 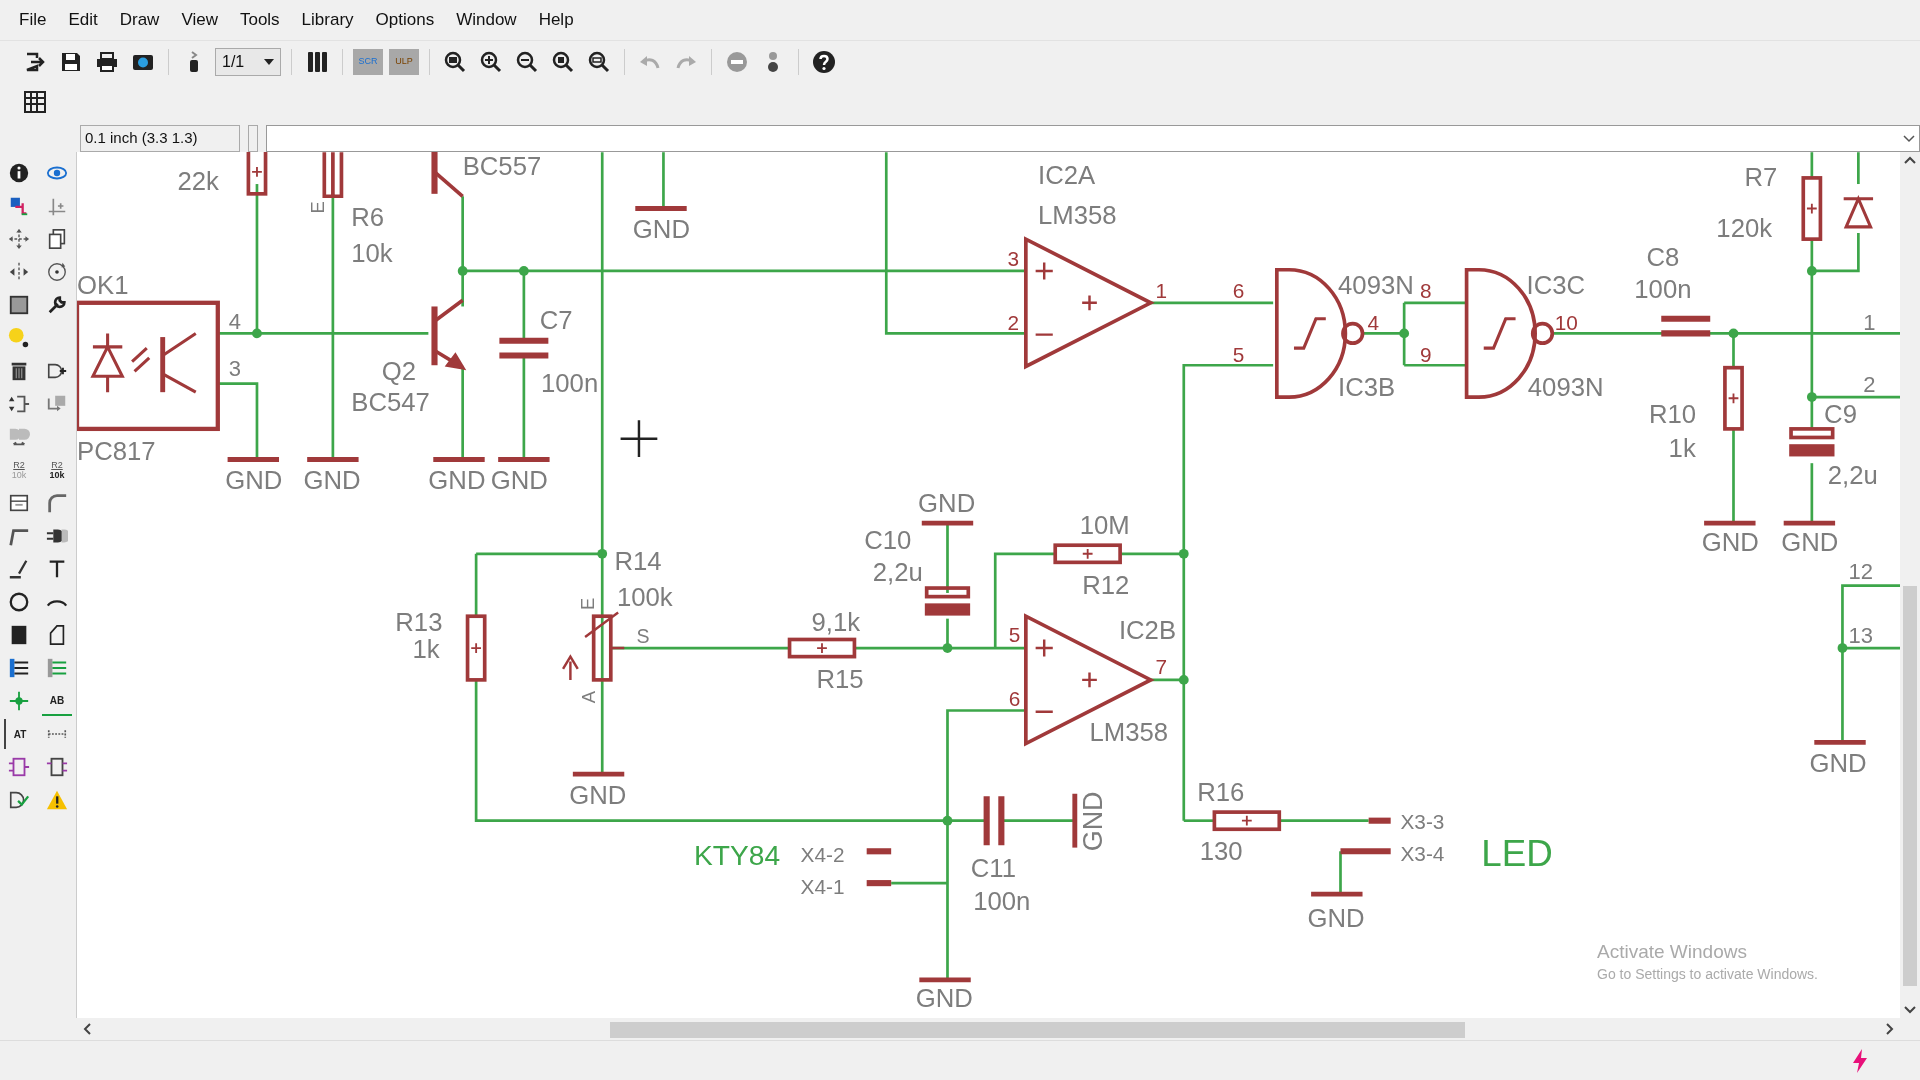 What do you see at coordinates (737, 855) in the screenshot?
I see `net-label: KTY84` at bounding box center [737, 855].